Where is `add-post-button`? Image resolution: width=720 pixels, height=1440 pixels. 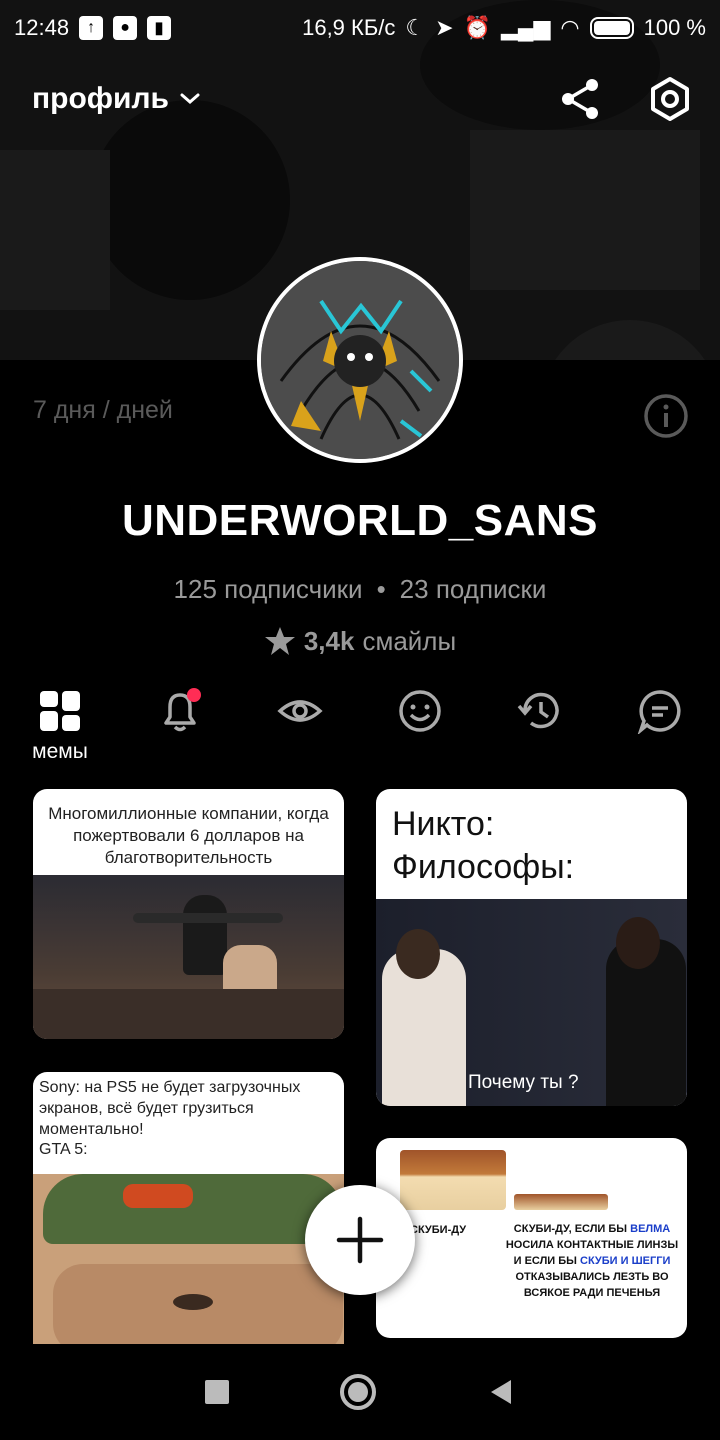
add-post-button is located at coordinates (360, 1240).